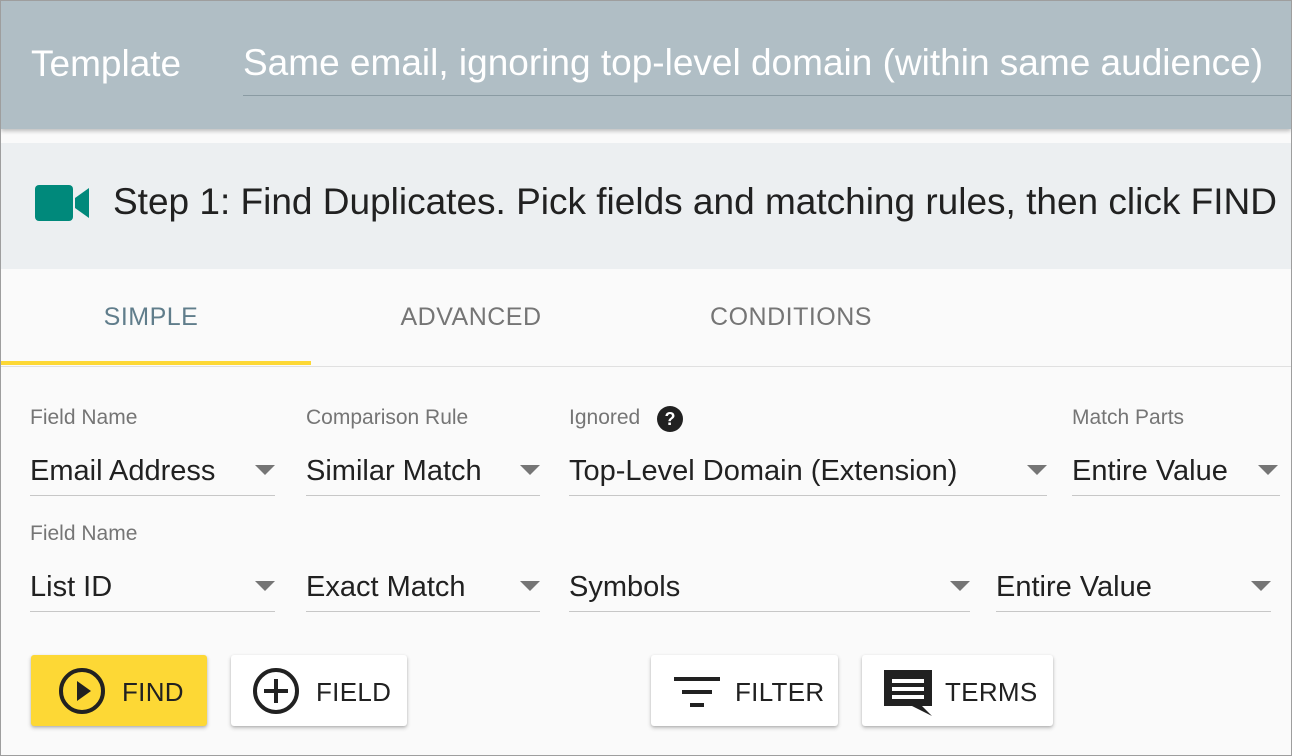 The image size is (1292, 756). I want to click on comparison-rule-select: Exact Match, so click(423, 589).